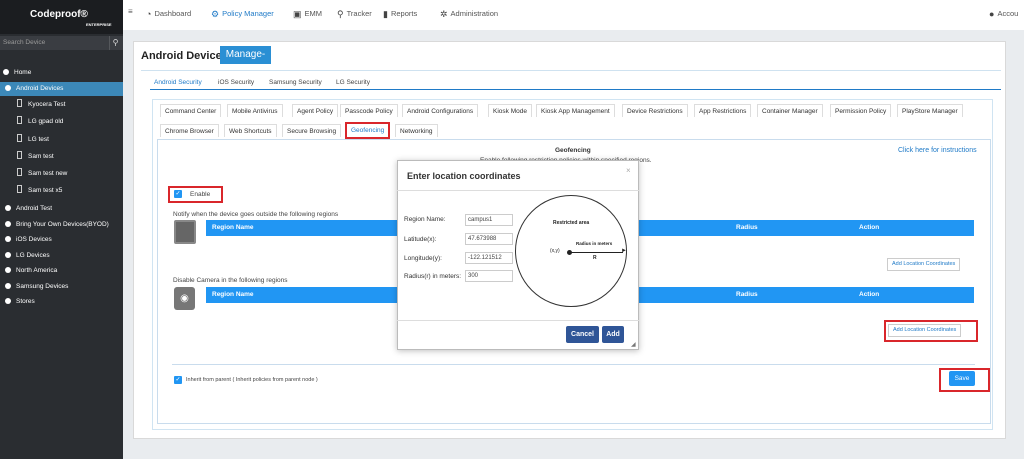 This screenshot has width=1024, height=459. Describe the element at coordinates (416, 130) in the screenshot. I see `tab-networking: Networking` at that location.